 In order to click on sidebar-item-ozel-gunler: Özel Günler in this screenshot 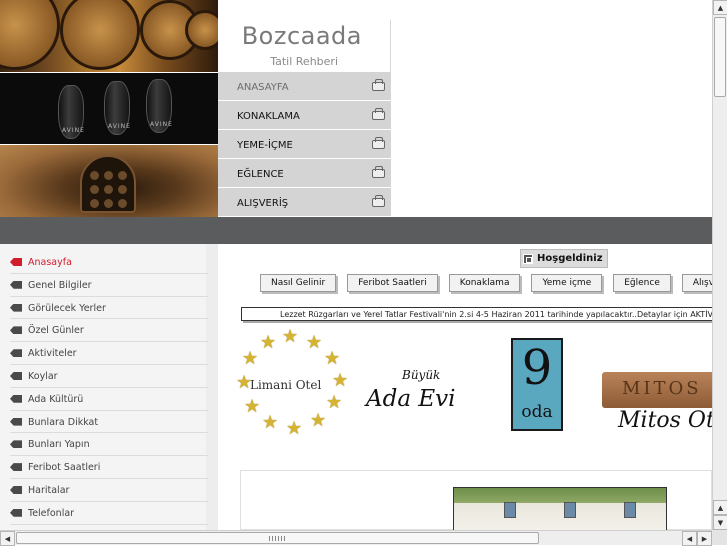, I will do `click(109, 331)`.